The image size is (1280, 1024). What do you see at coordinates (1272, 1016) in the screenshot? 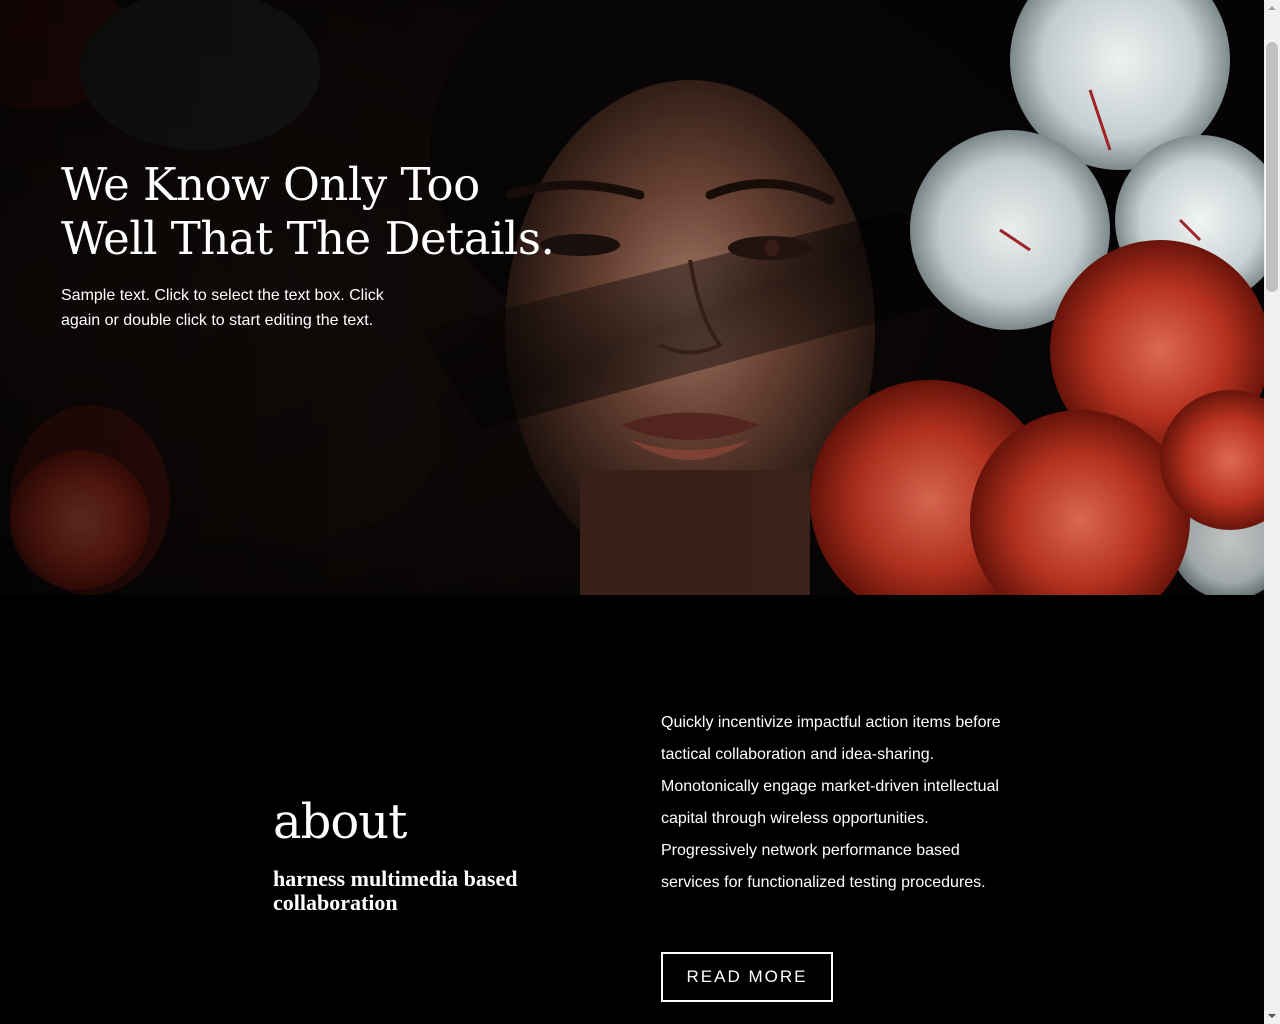
I see `chevron-down-icon` at bounding box center [1272, 1016].